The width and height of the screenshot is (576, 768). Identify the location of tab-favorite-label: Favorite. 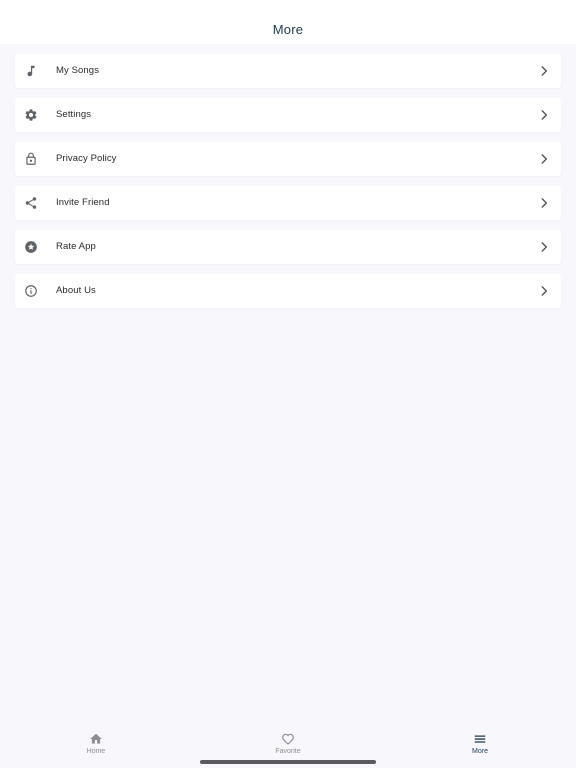
(288, 751).